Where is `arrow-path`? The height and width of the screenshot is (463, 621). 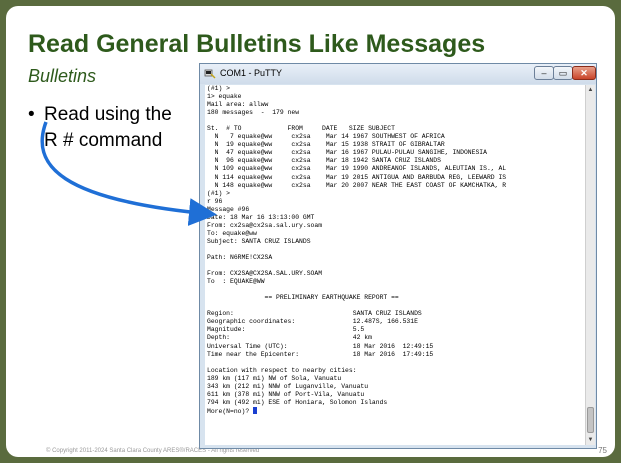
arrow-path is located at coordinates (128, 173).